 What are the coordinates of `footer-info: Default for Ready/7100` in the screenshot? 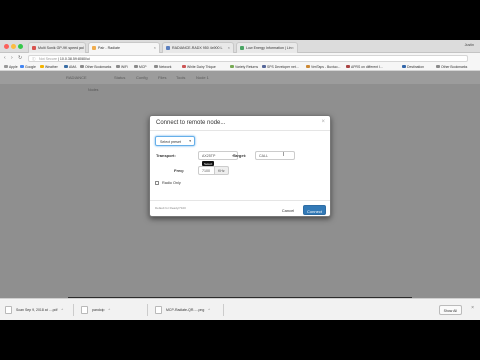 It's located at (170, 208).